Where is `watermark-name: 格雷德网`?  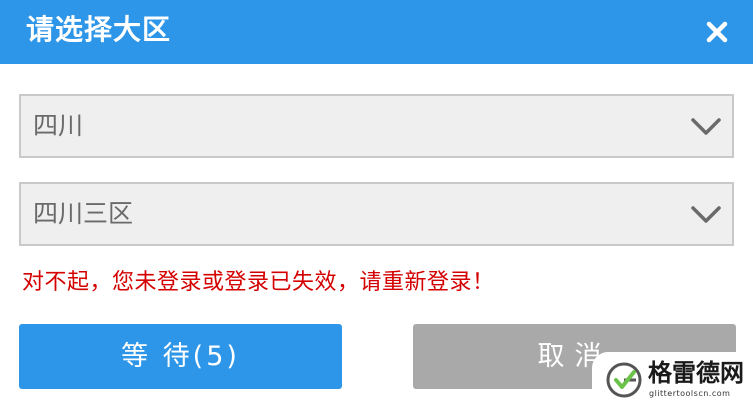 watermark-name: 格雷德网 is located at coordinates (696, 372).